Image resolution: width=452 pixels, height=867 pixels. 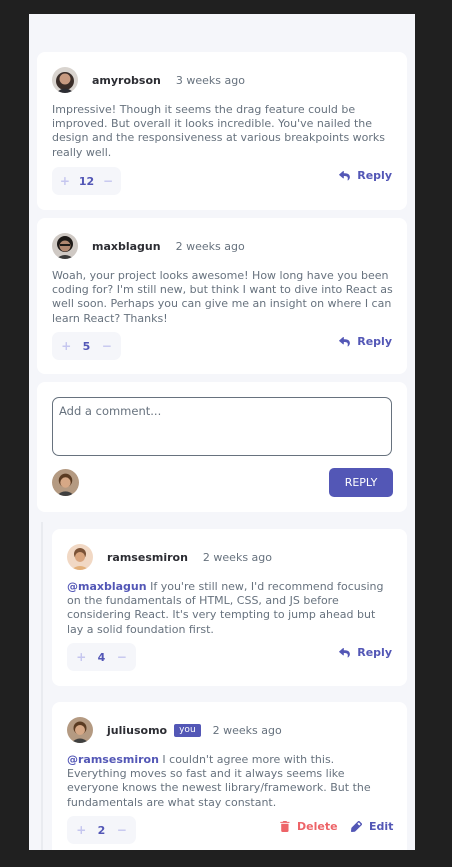 What do you see at coordinates (107, 586) in the screenshot?
I see `mention: @maxblagun` at bounding box center [107, 586].